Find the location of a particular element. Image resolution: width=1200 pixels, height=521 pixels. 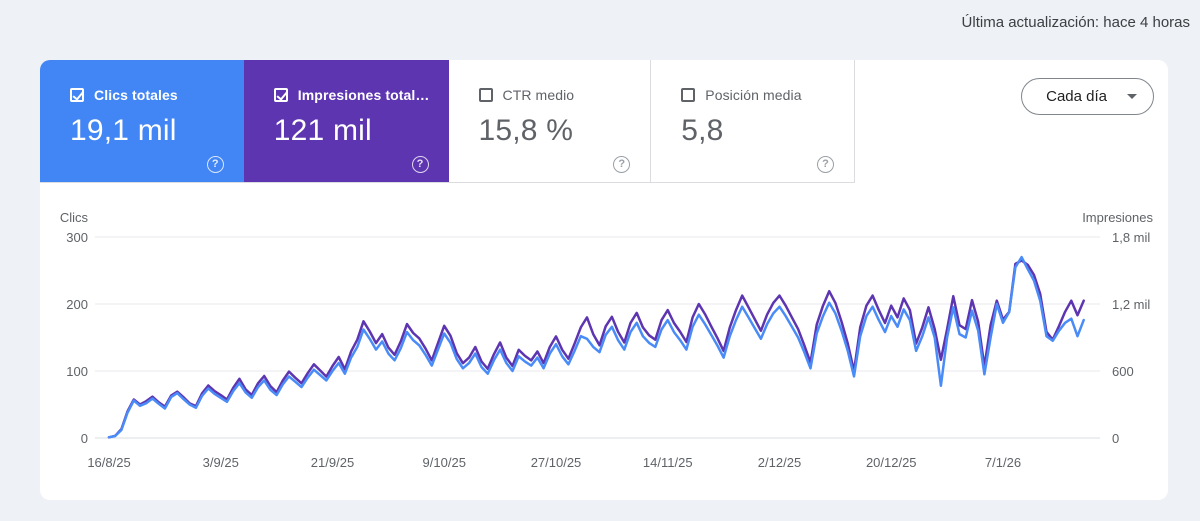

metric-value: 15,8 % is located at coordinates (526, 130).